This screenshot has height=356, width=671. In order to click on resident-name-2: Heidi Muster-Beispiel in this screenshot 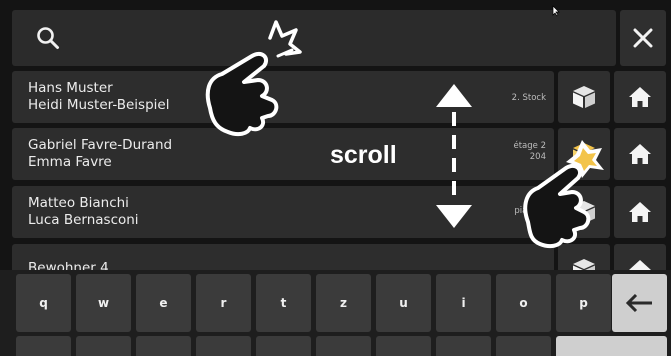, I will do `click(99, 105)`.